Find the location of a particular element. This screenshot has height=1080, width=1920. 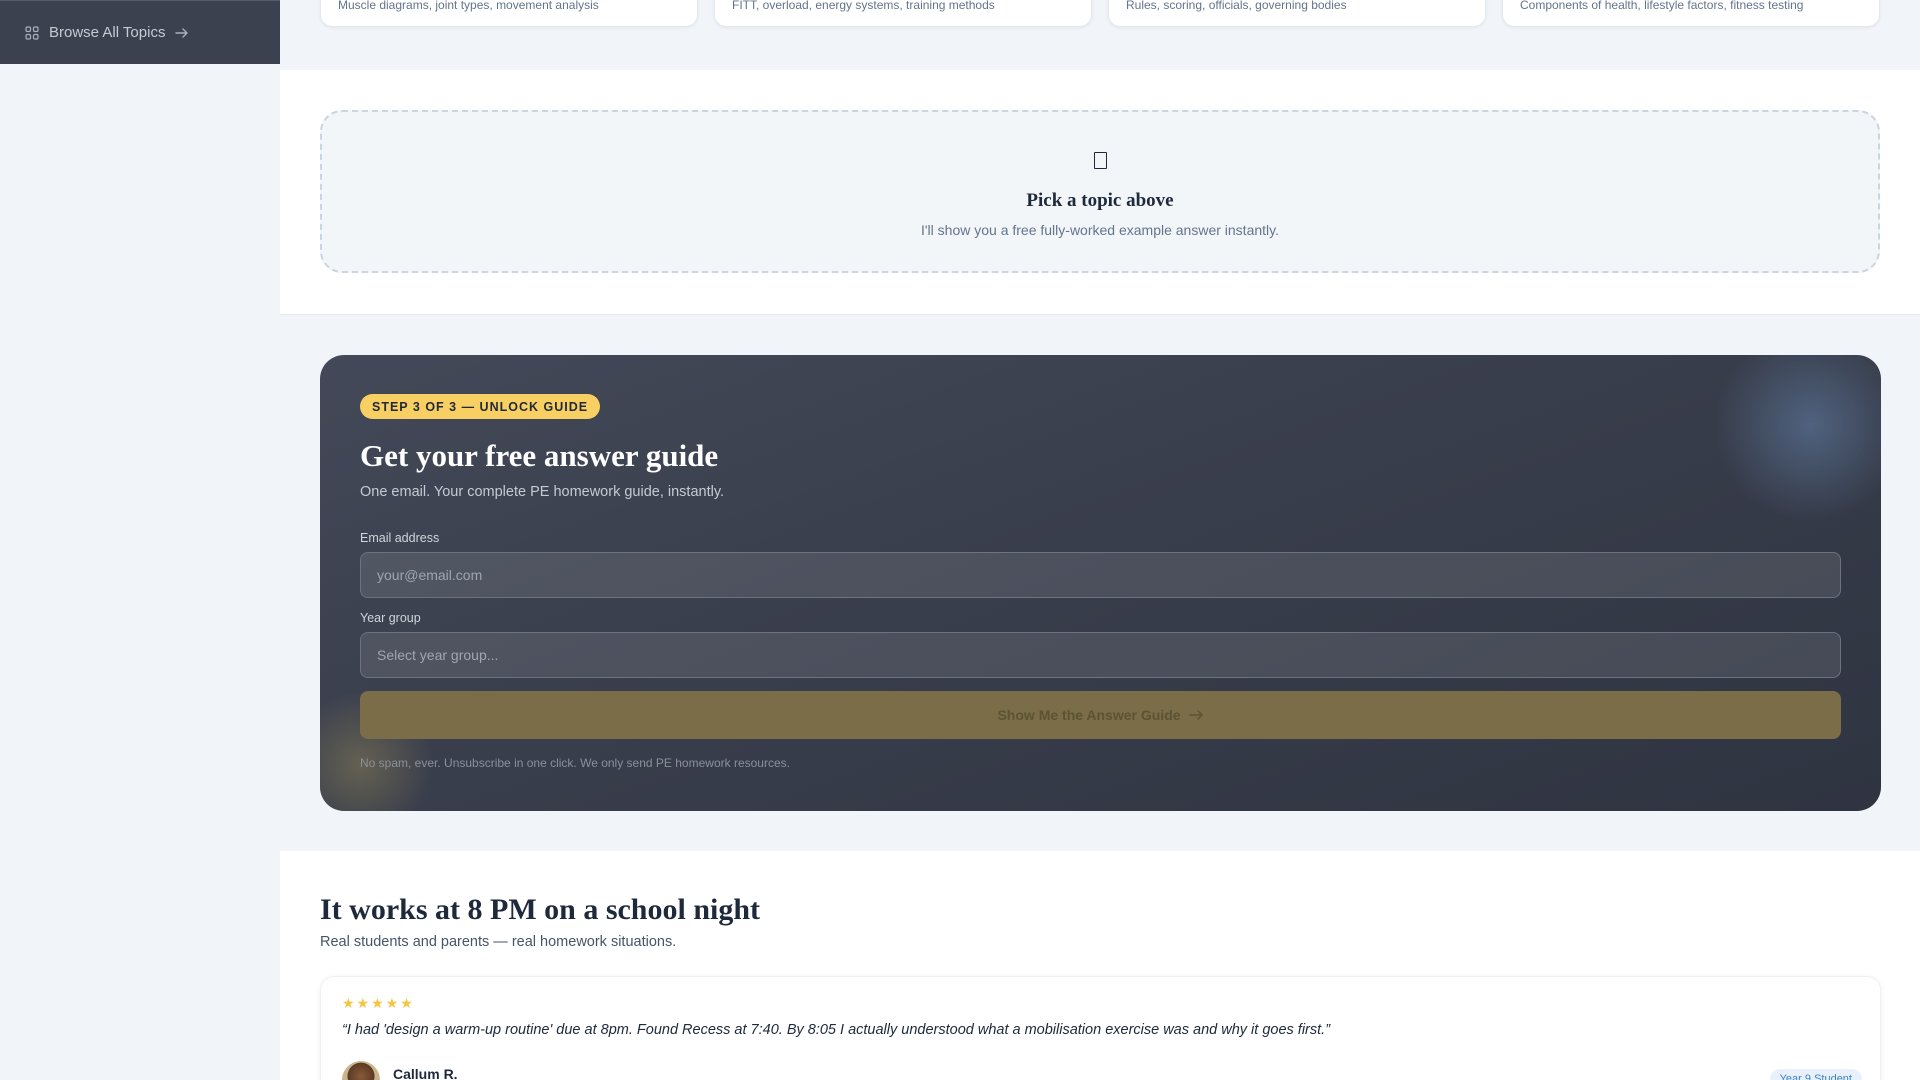

avatar is located at coordinates (361, 1070).